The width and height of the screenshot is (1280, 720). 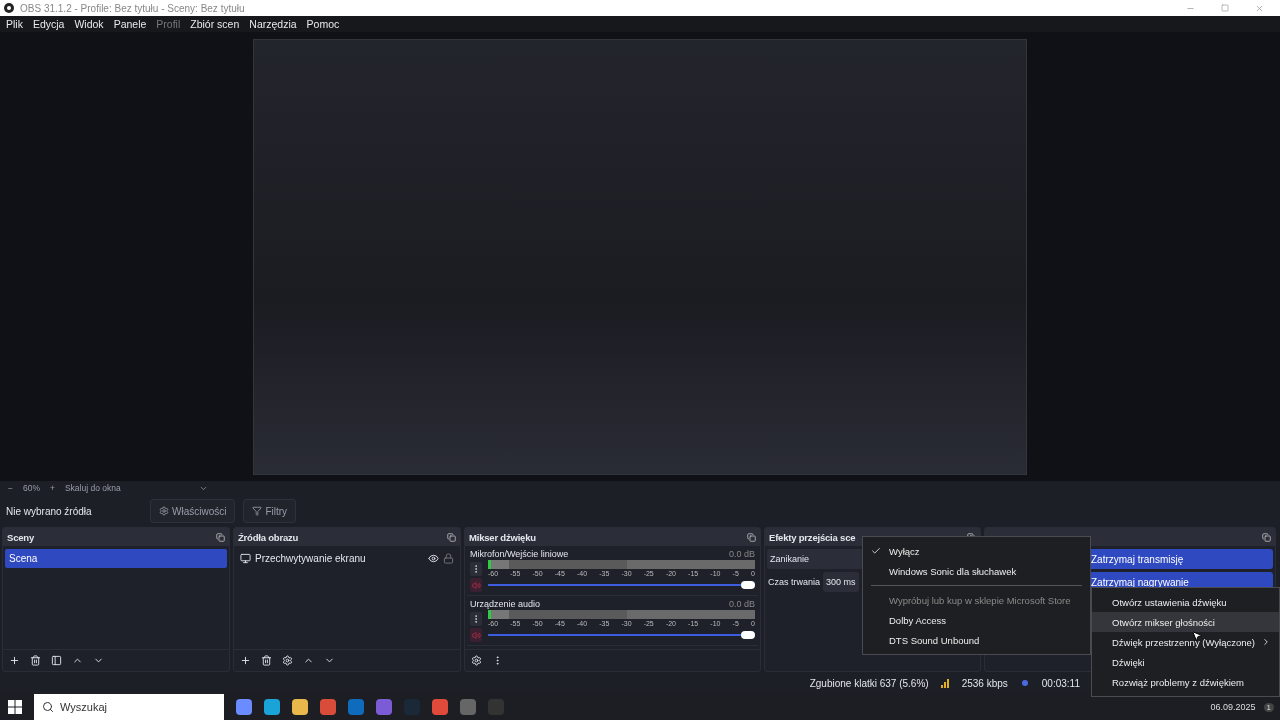 I want to click on menu-item: Narzędzia, so click(x=273, y=24).